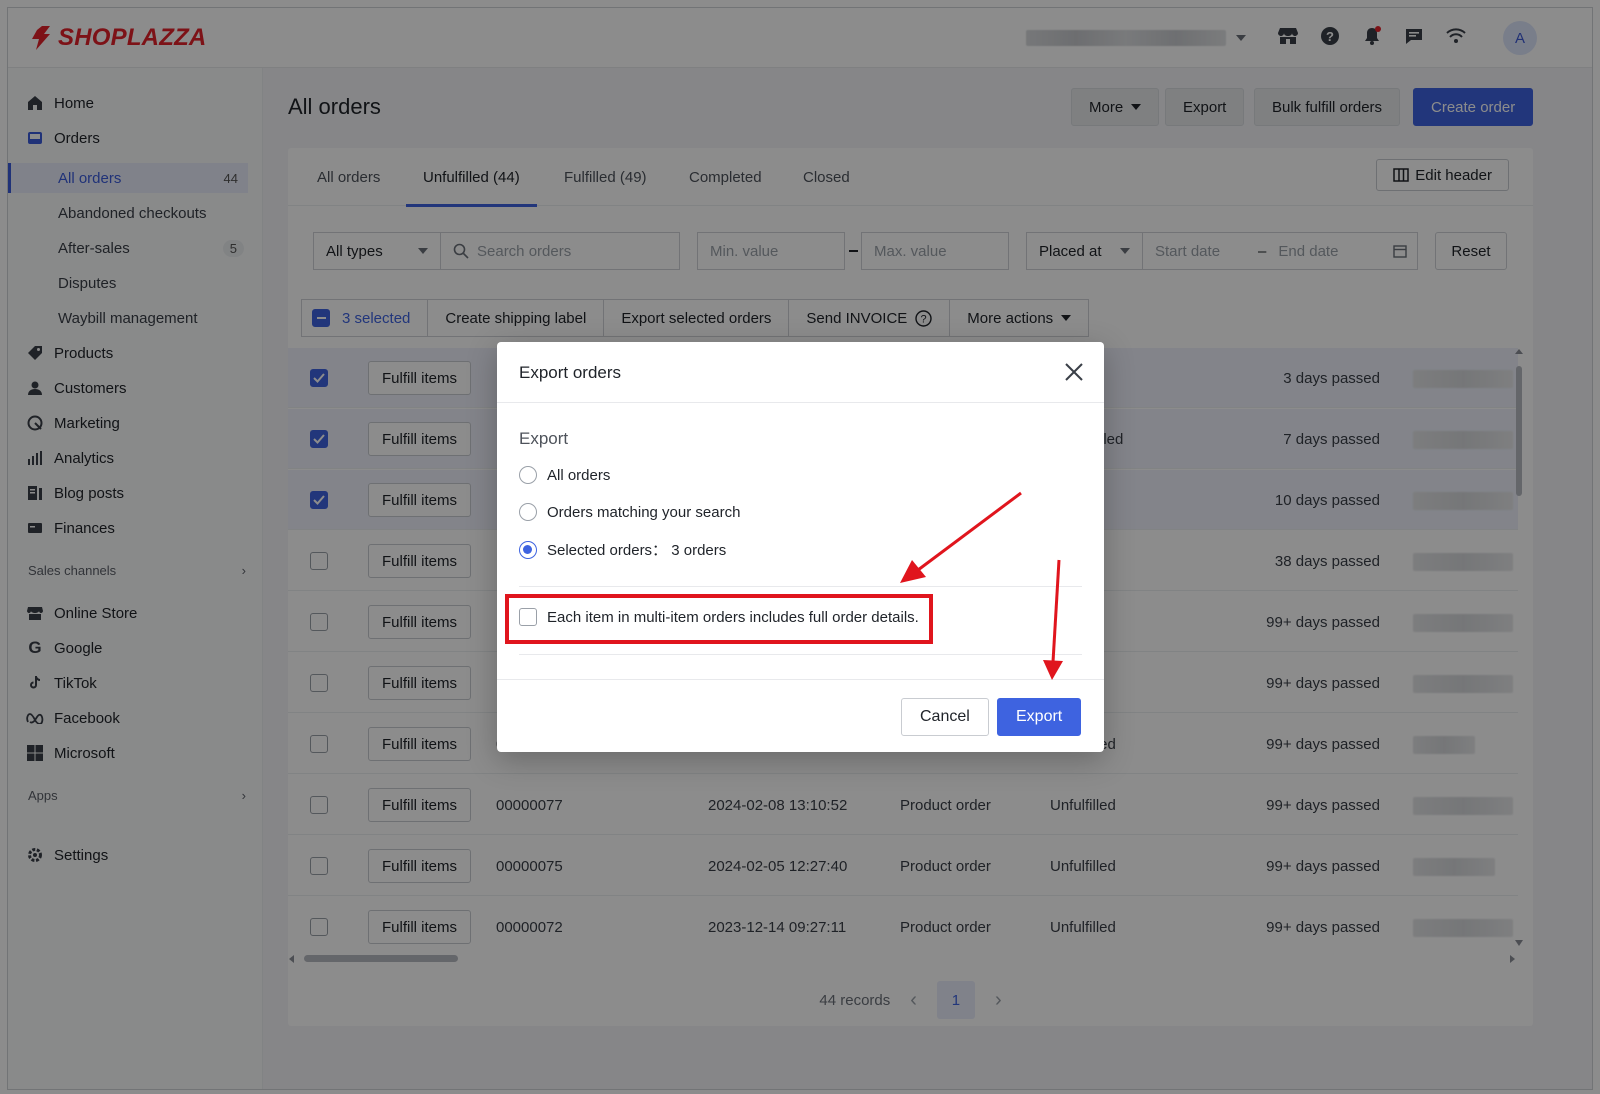 The height and width of the screenshot is (1094, 1600). I want to click on cancel-button: Cancel, so click(945, 717).